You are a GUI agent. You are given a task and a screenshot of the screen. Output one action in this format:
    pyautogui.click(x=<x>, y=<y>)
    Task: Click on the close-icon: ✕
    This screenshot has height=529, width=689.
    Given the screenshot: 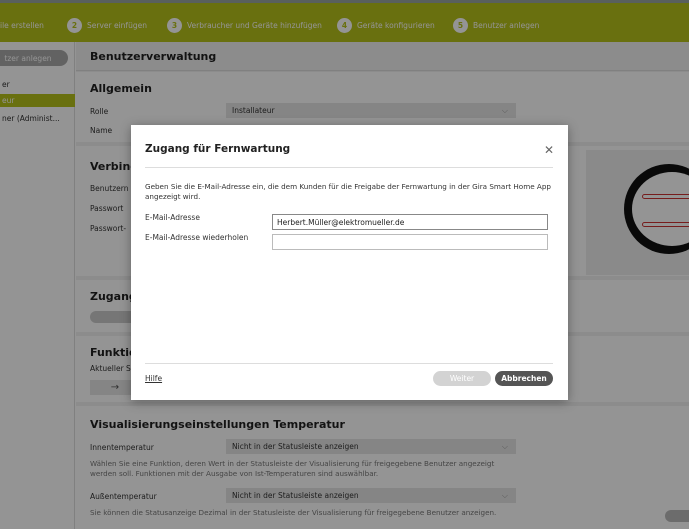 What is the action you would take?
    pyautogui.click(x=549, y=150)
    